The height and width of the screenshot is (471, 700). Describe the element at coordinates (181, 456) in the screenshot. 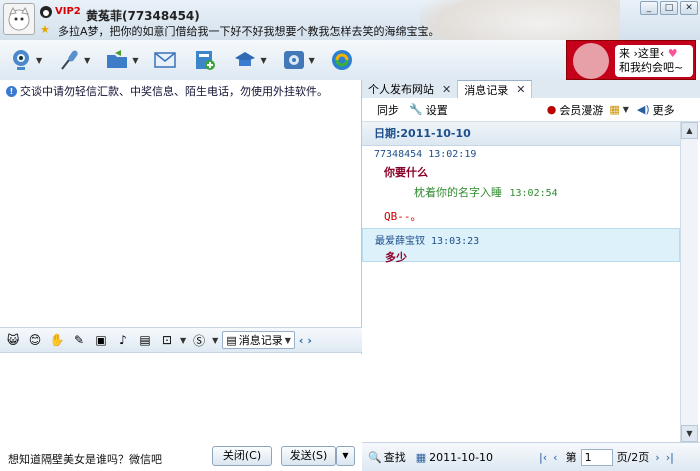

I see `send-bar: 想知道隔壁美女是谁吗？微信吧 关闭(C) 发送(S) ▼` at that location.